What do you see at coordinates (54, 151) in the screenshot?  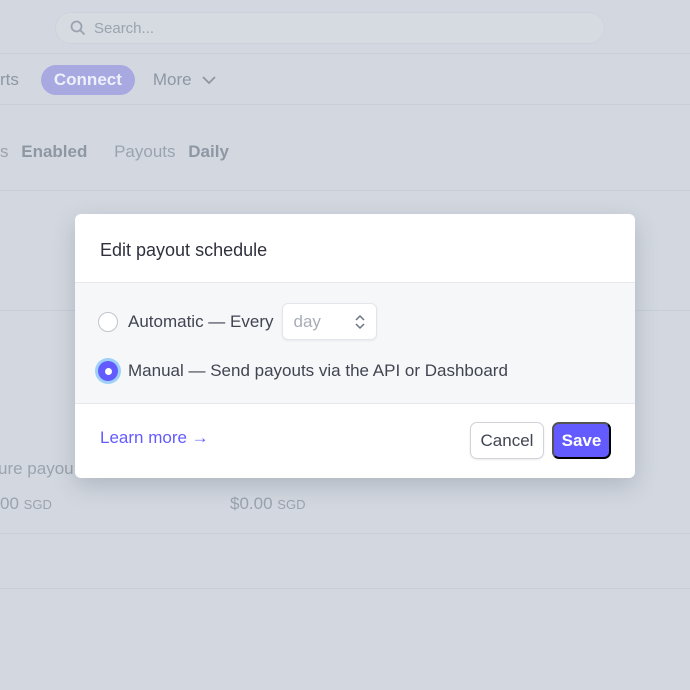 I see `stat-value: Enabled` at bounding box center [54, 151].